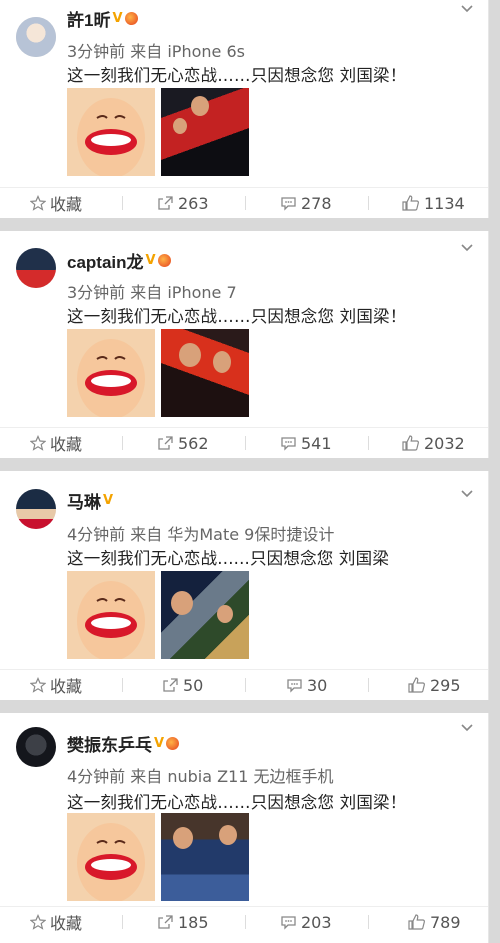 The image size is (500, 943). What do you see at coordinates (193, 685) in the screenshot?
I see `repost-count: 50` at bounding box center [193, 685].